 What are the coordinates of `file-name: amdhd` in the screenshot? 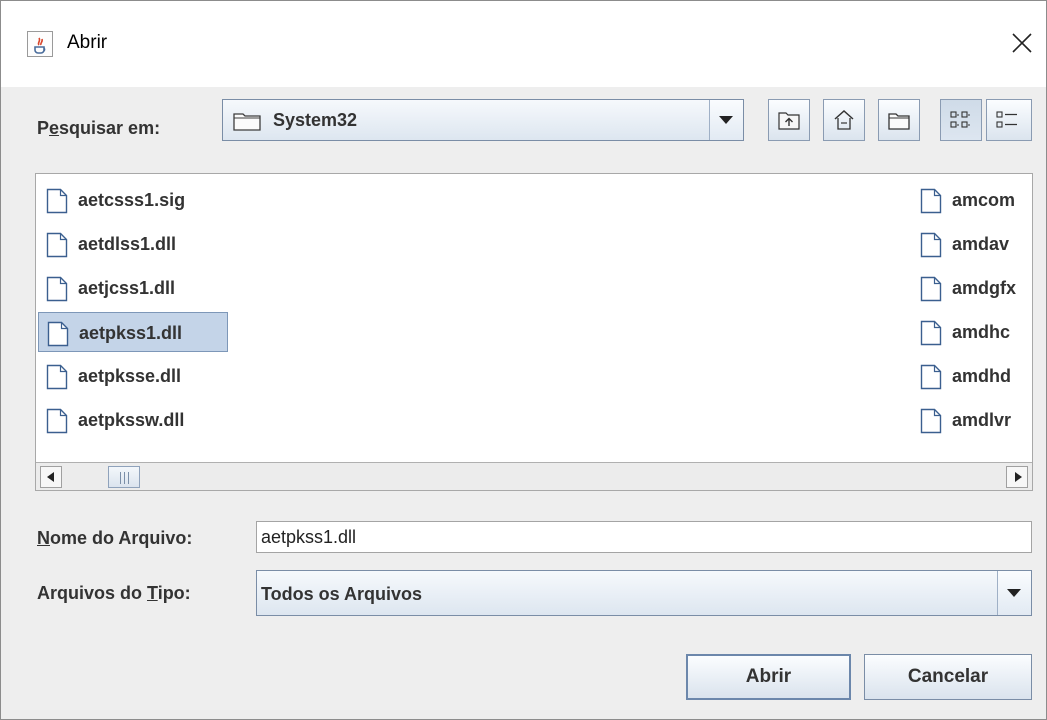 It's located at (982, 376).